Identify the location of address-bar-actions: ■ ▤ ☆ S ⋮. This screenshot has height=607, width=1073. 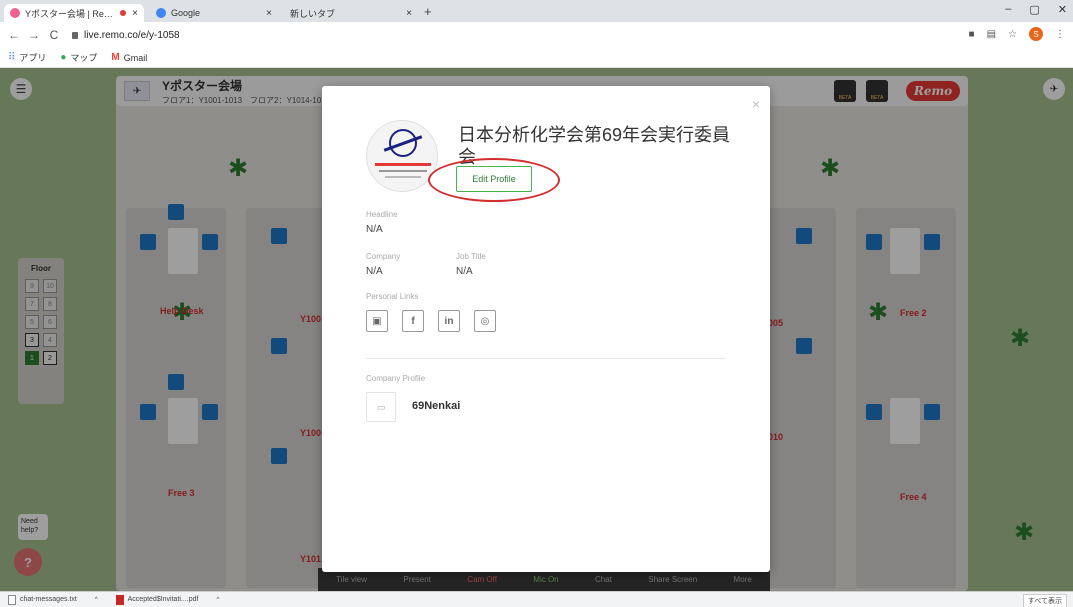
(1017, 34).